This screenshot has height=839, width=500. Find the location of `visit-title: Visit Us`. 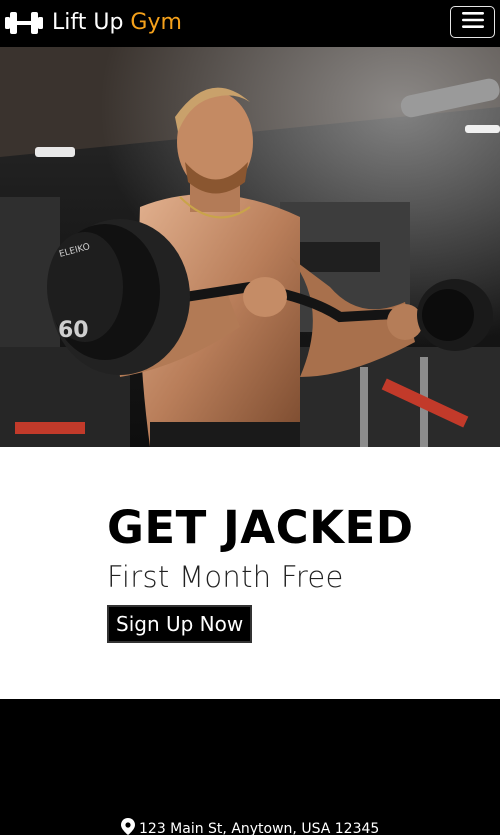

visit-title: Visit Us is located at coordinates (66, 740).